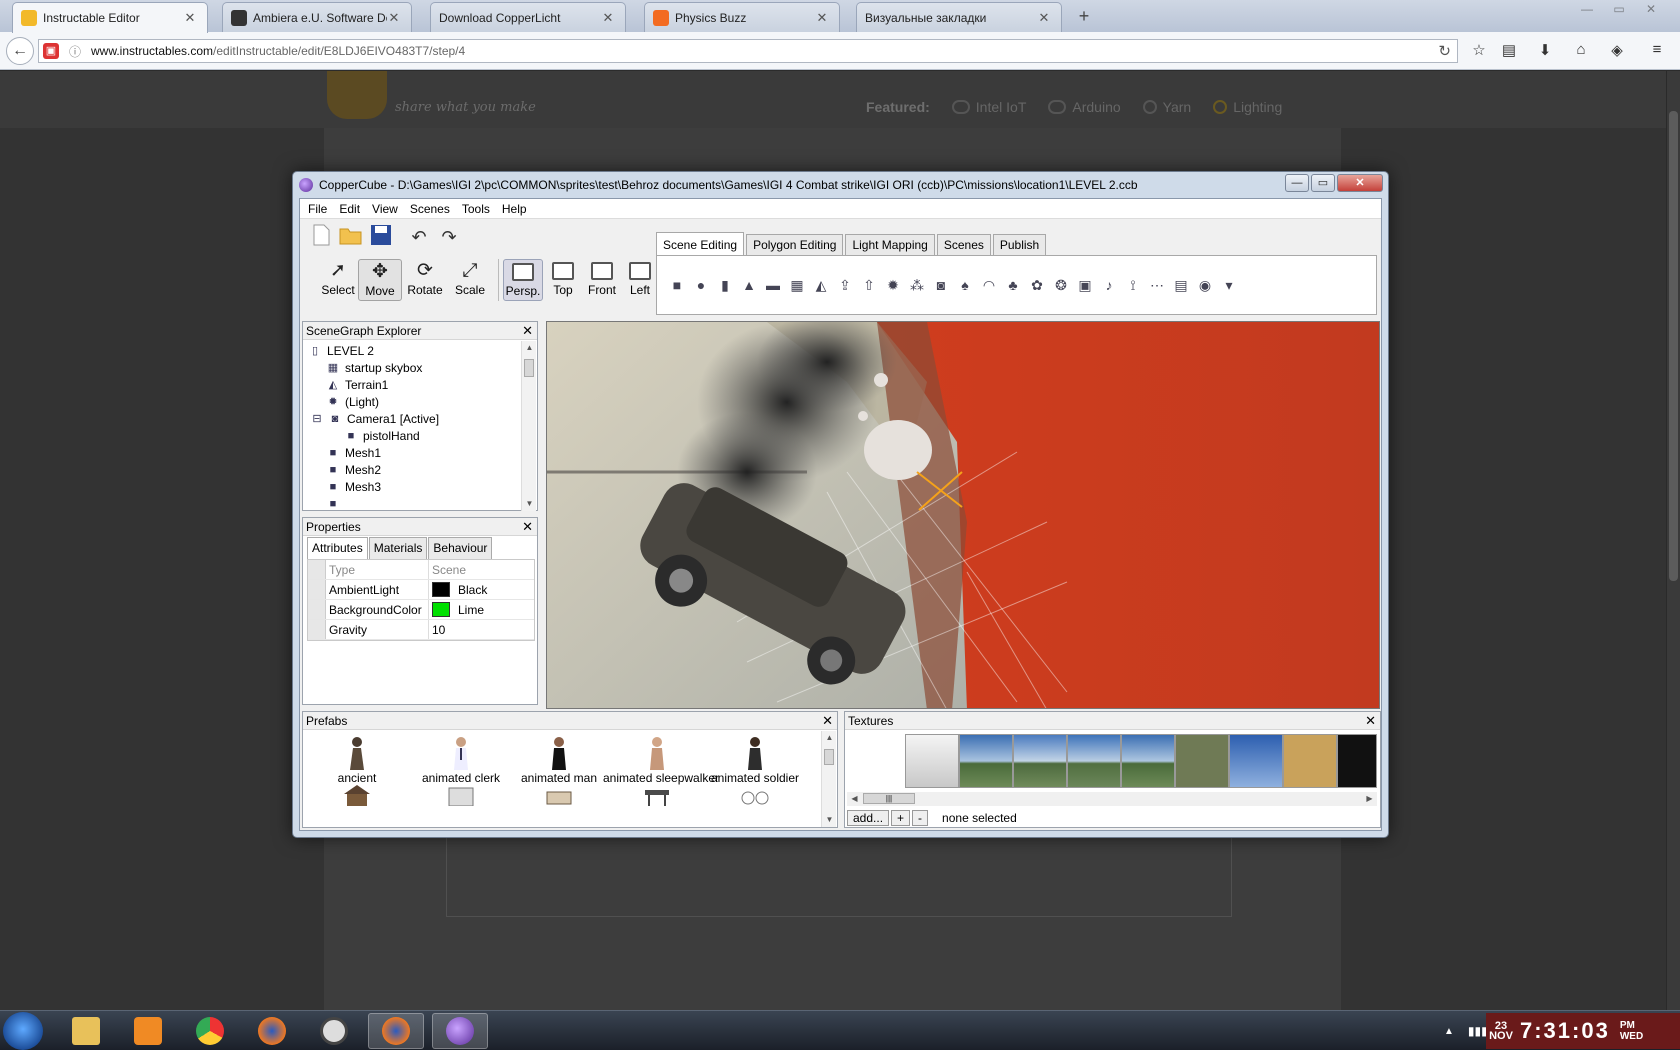  I want to click on path-icon: ❂, so click(1061, 285).